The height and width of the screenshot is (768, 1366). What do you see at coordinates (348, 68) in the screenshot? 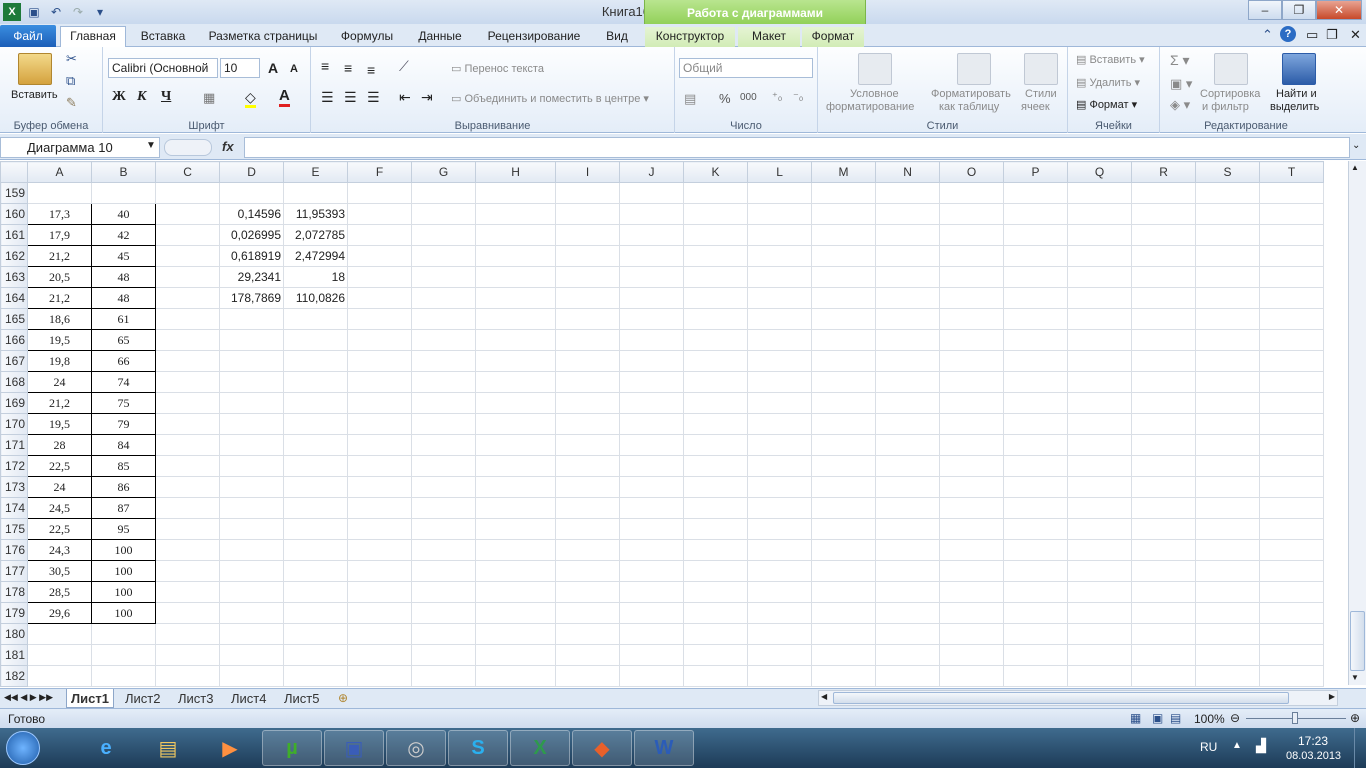
I see `align-middle-icon: ≡` at bounding box center [348, 68].